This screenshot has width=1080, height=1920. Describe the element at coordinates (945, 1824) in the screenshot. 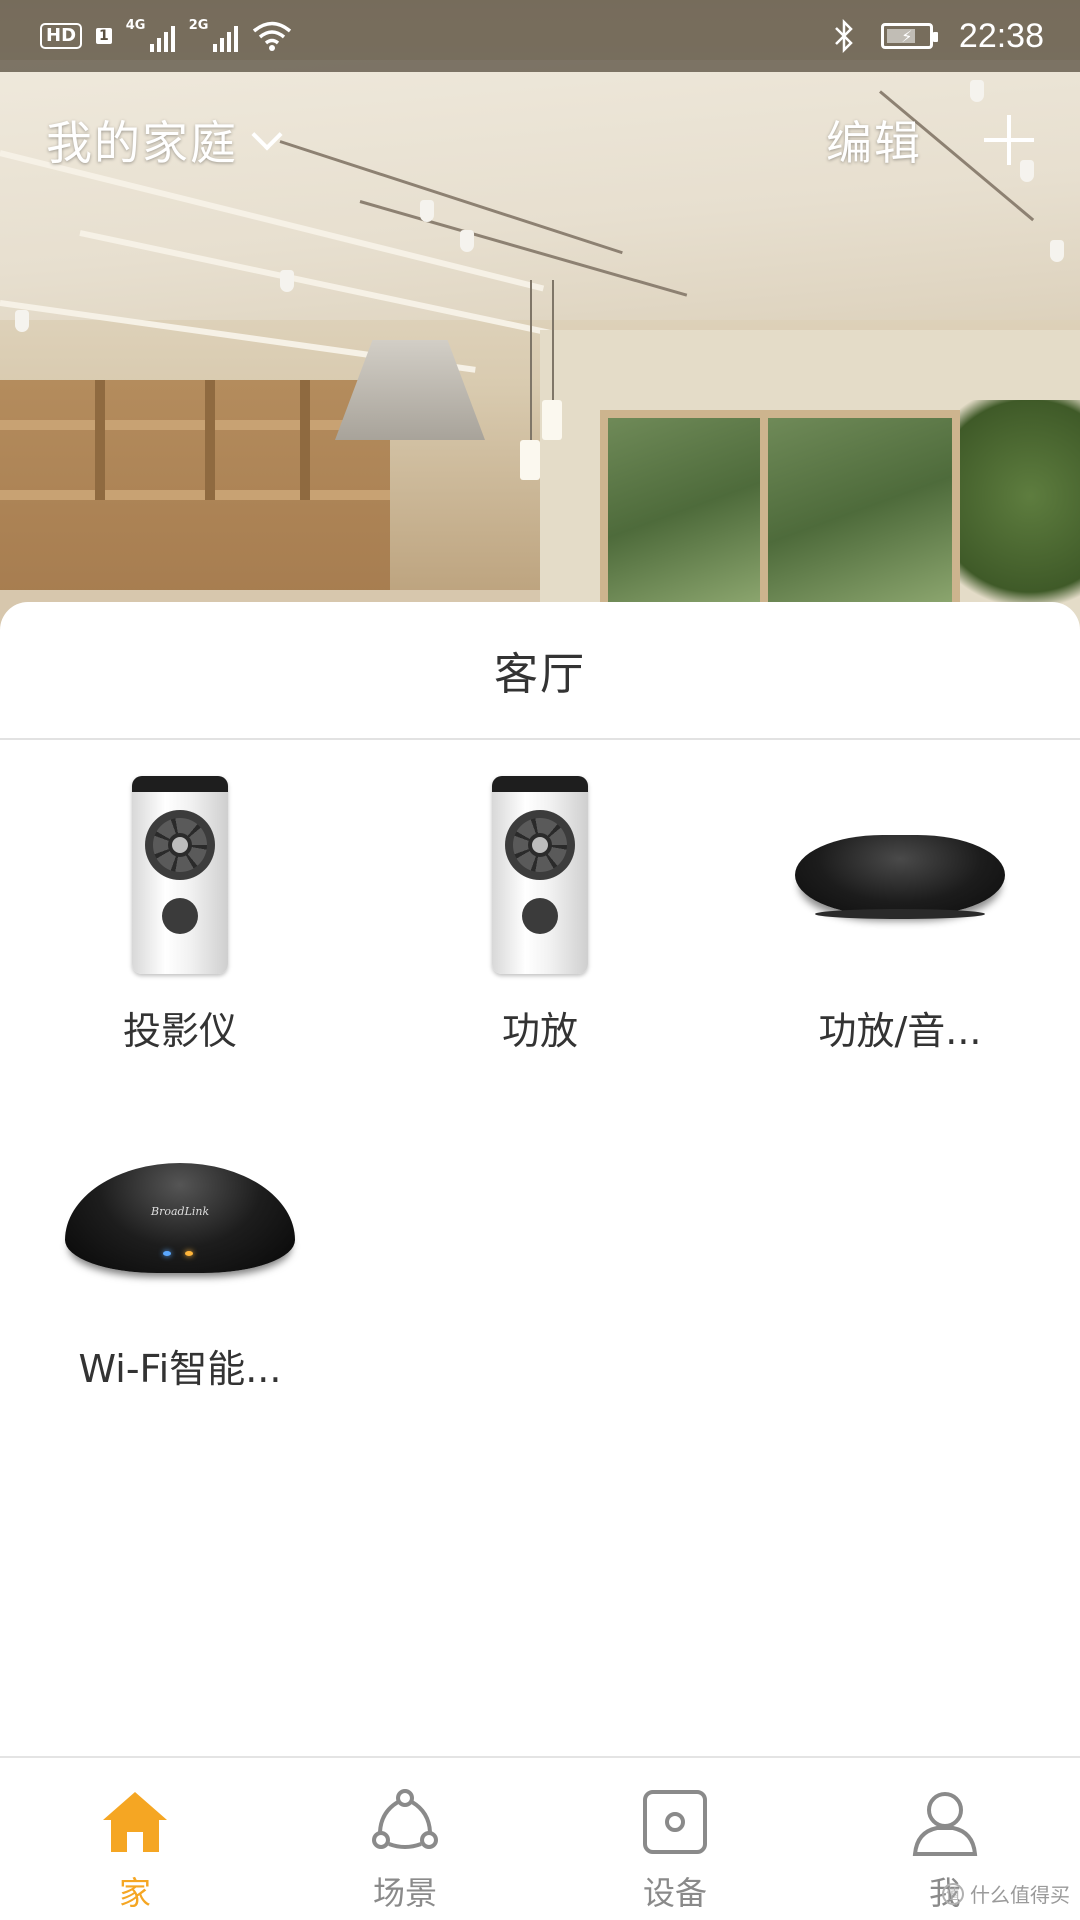

I see `user-icon` at that location.